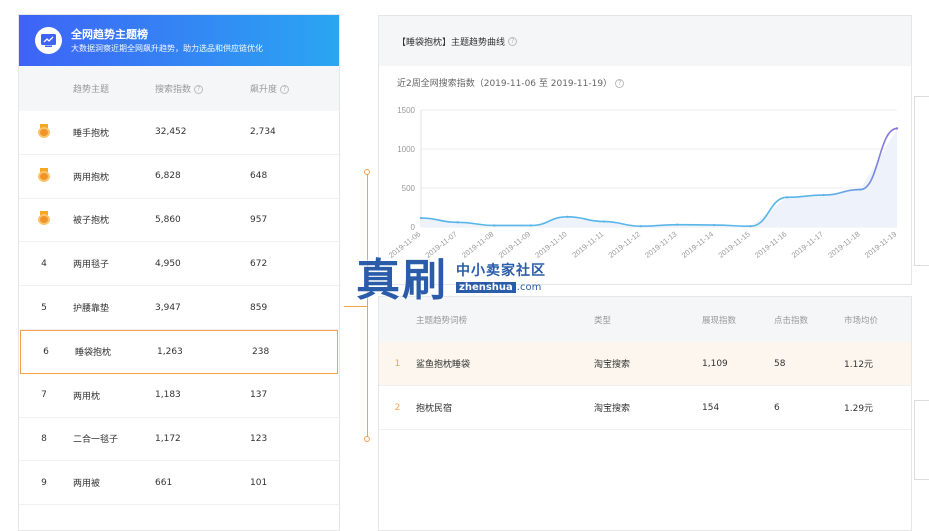 Image resolution: width=929 pixels, height=531 pixels. Describe the element at coordinates (715, 363) in the screenshot. I see `show-index-cell: 1,109` at that location.